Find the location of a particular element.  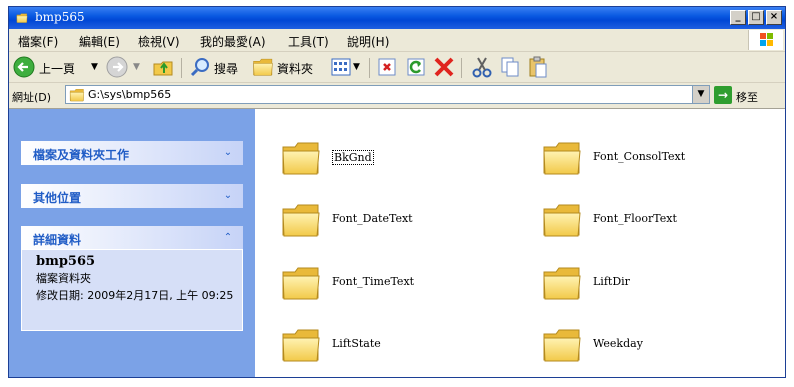

delete-icon is located at coordinates (444, 67).